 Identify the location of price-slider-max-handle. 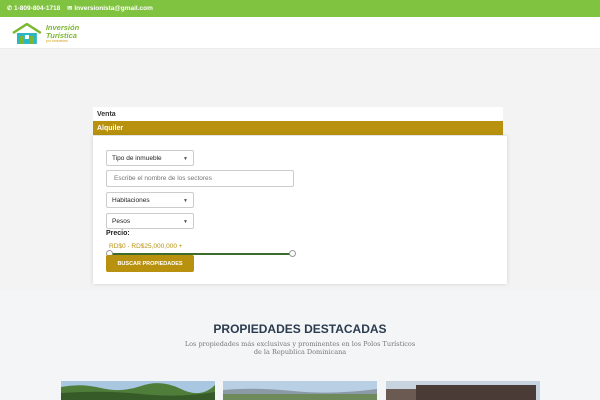
(292, 253).